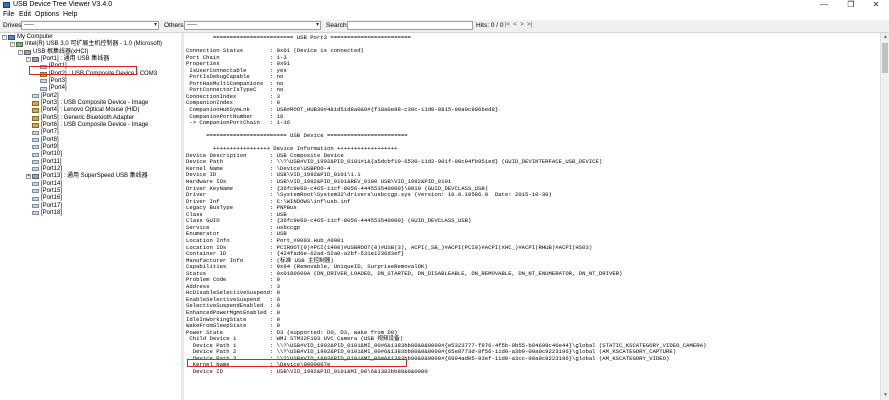 The width and height of the screenshot is (889, 400). What do you see at coordinates (52, 205) in the screenshot?
I see `tree-node-label: [Port17]` at bounding box center [52, 205].